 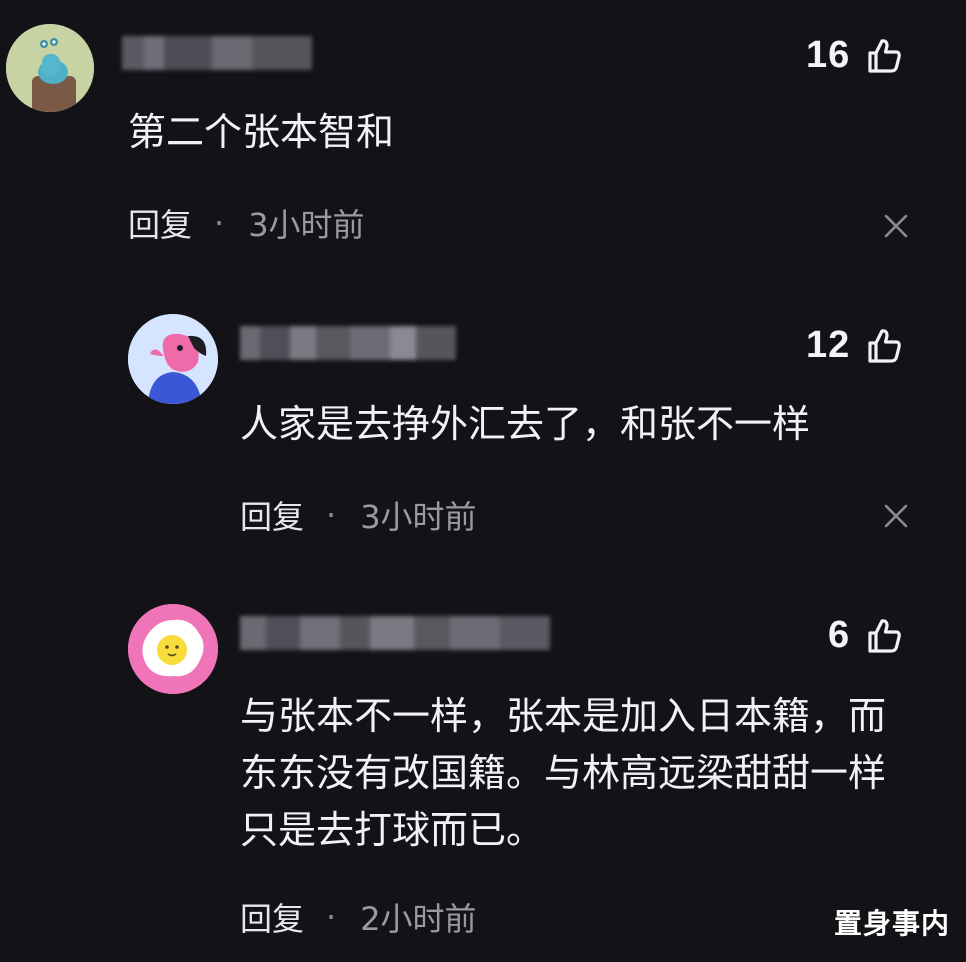 What do you see at coordinates (839, 635) in the screenshot?
I see `like-count: 6` at bounding box center [839, 635].